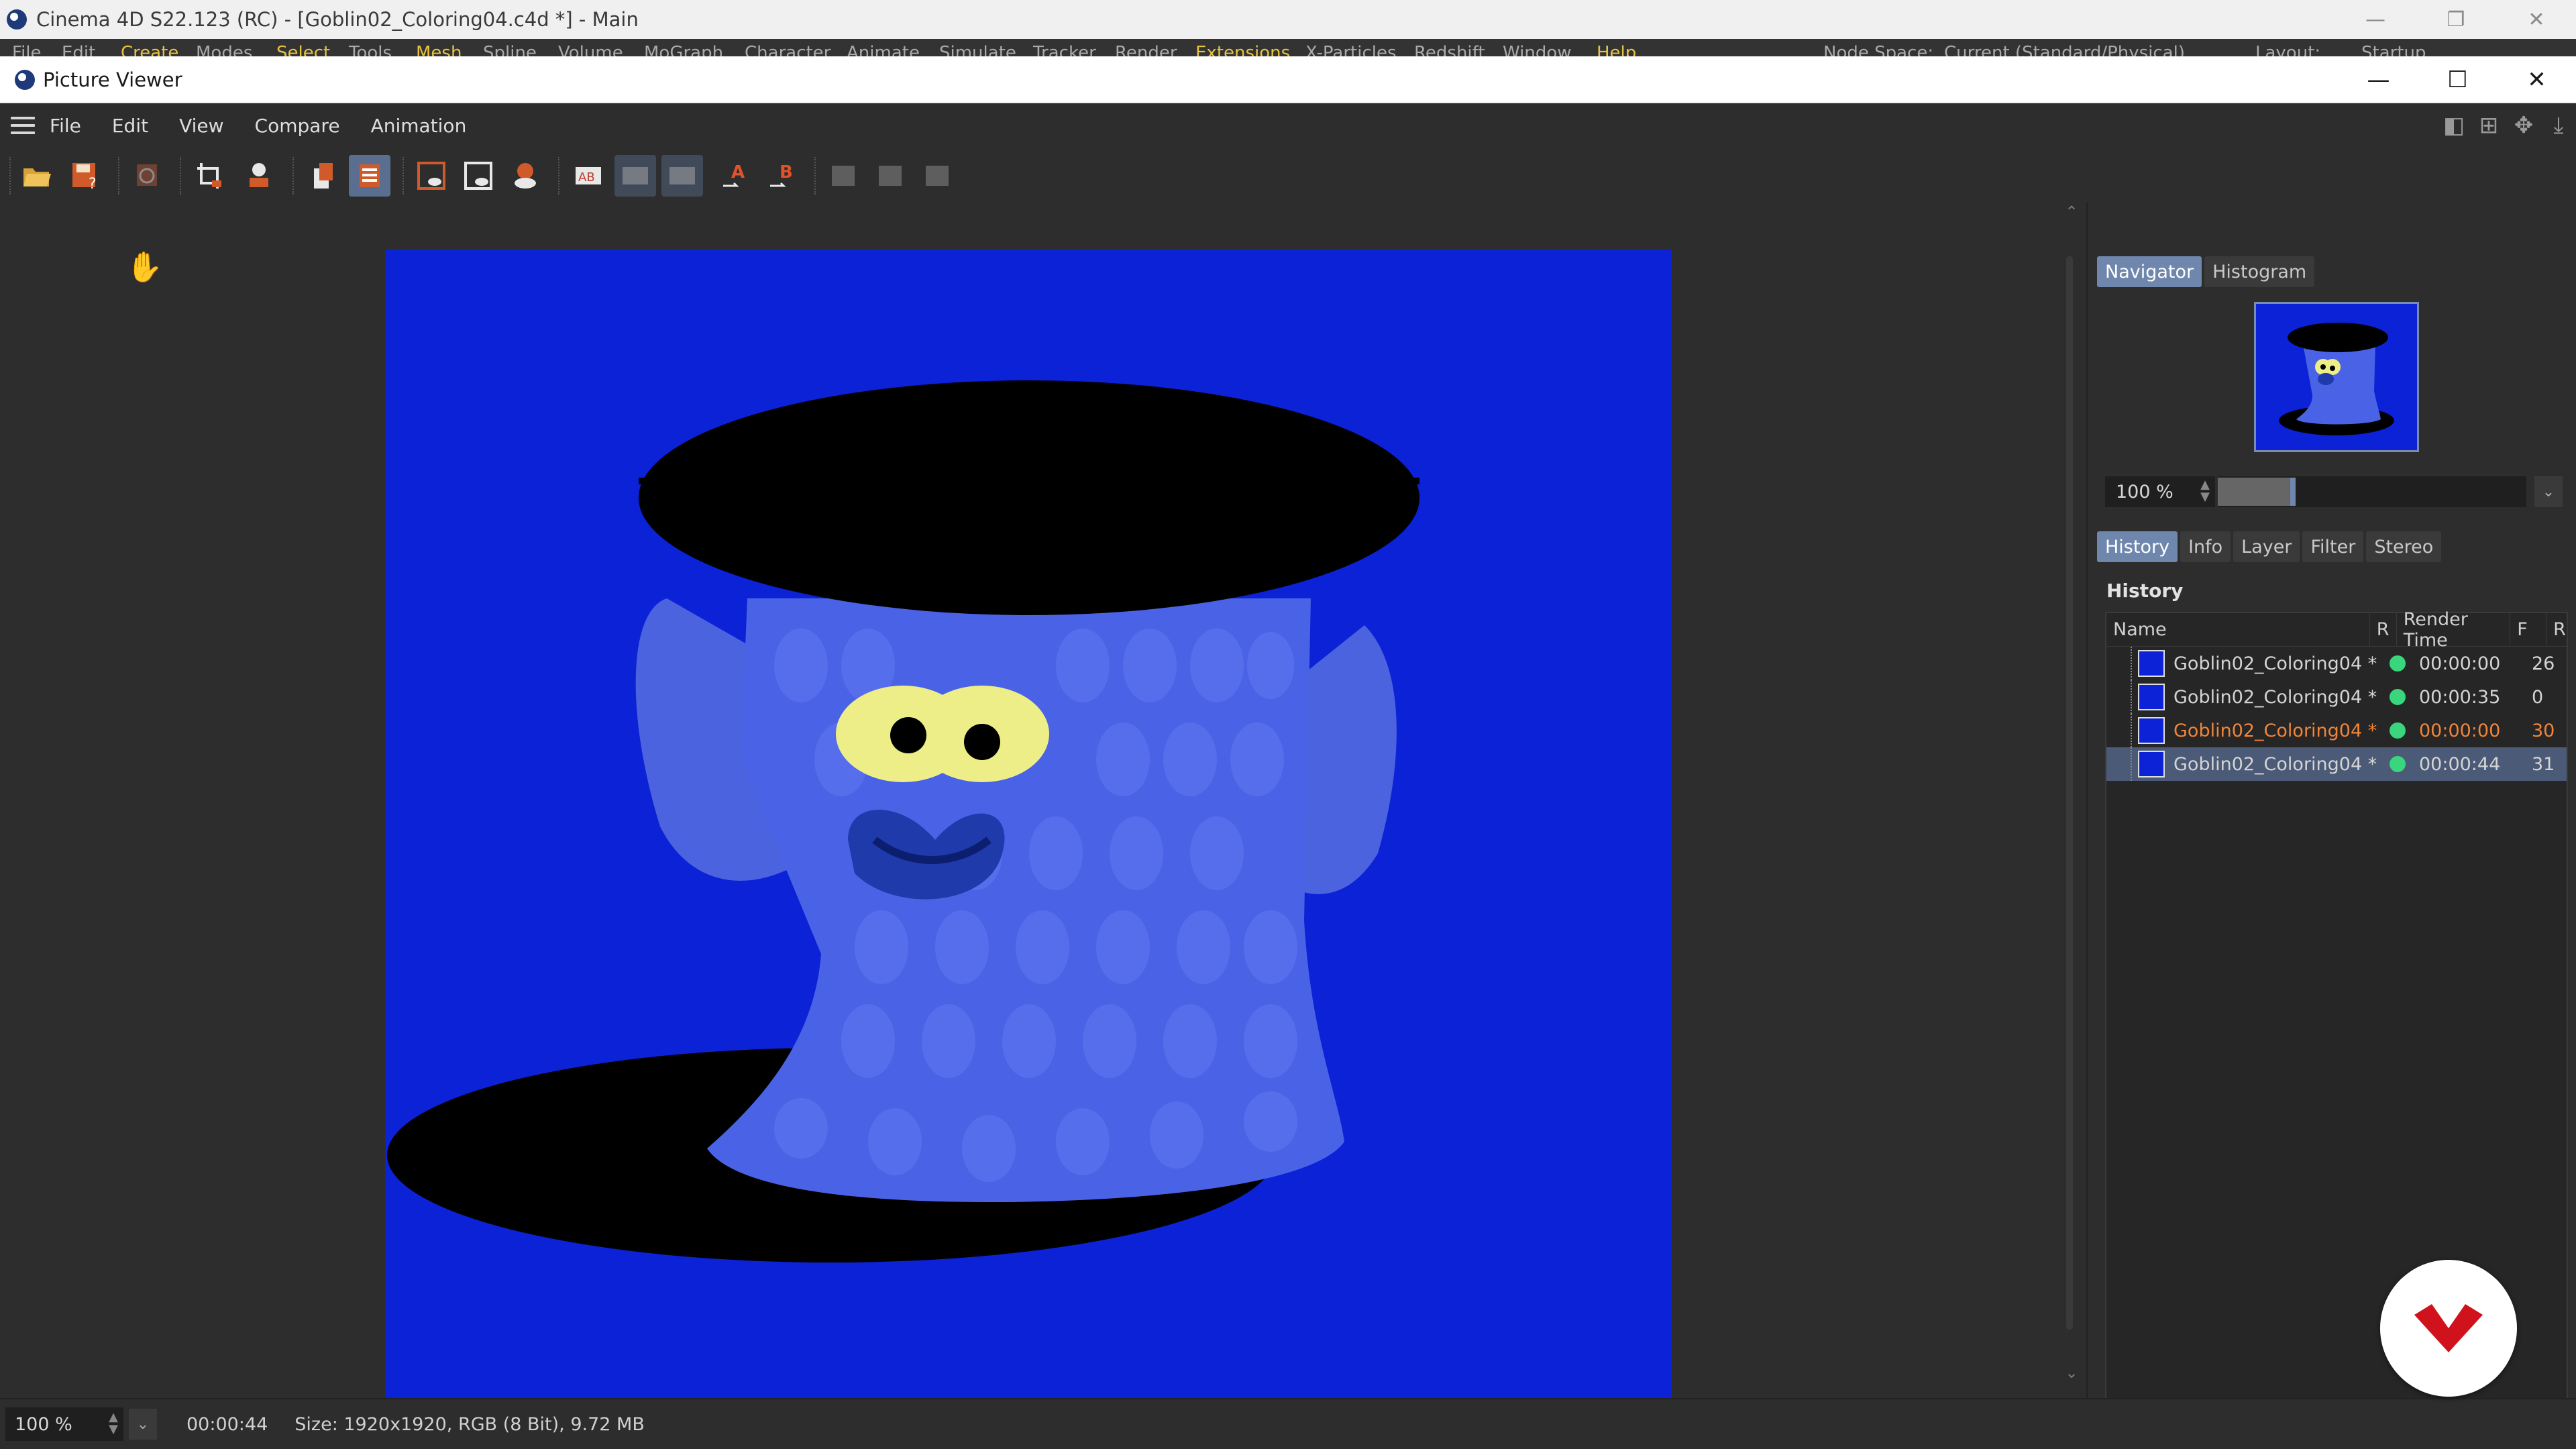 Image resolution: width=2576 pixels, height=1449 pixels. Describe the element at coordinates (2488, 125) in the screenshot. I see `expand-panel-icon: ⊞` at that location.